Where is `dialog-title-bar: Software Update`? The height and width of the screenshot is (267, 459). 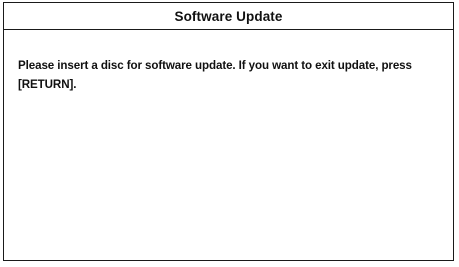
dialog-title-bar: Software Update is located at coordinates (228, 16).